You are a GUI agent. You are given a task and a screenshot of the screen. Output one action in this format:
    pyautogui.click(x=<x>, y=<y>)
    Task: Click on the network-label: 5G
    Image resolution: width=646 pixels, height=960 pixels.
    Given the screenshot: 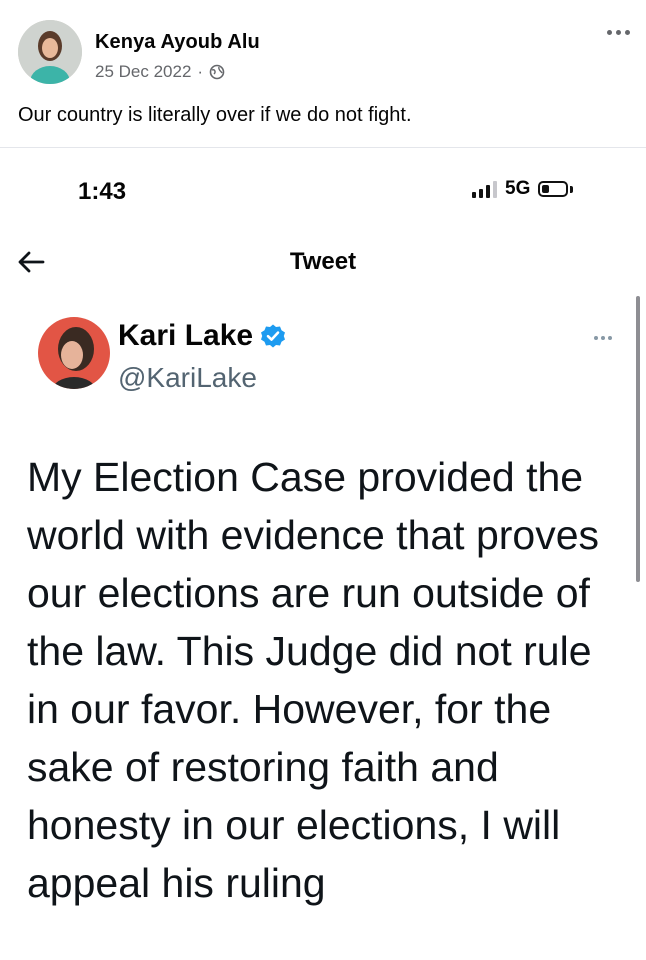 What is the action you would take?
    pyautogui.click(x=518, y=188)
    